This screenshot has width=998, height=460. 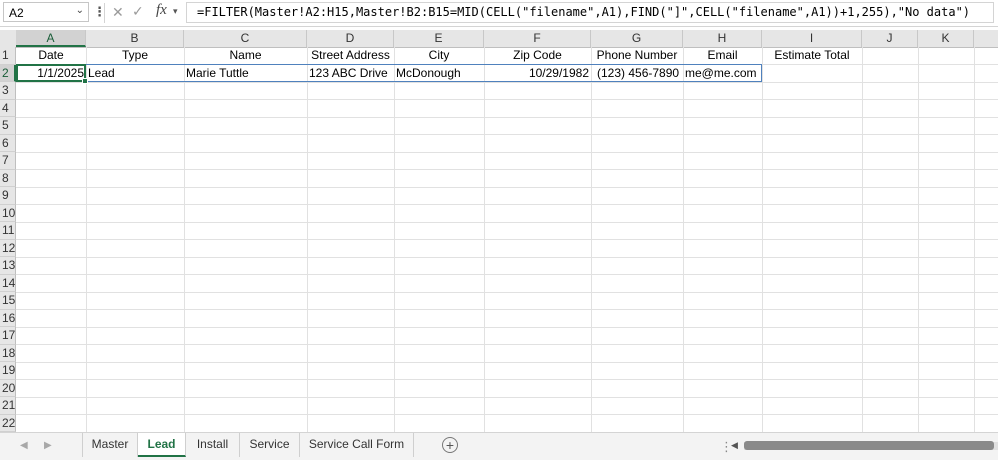 What do you see at coordinates (213, 445) in the screenshot?
I see `tab-install: Install` at bounding box center [213, 445].